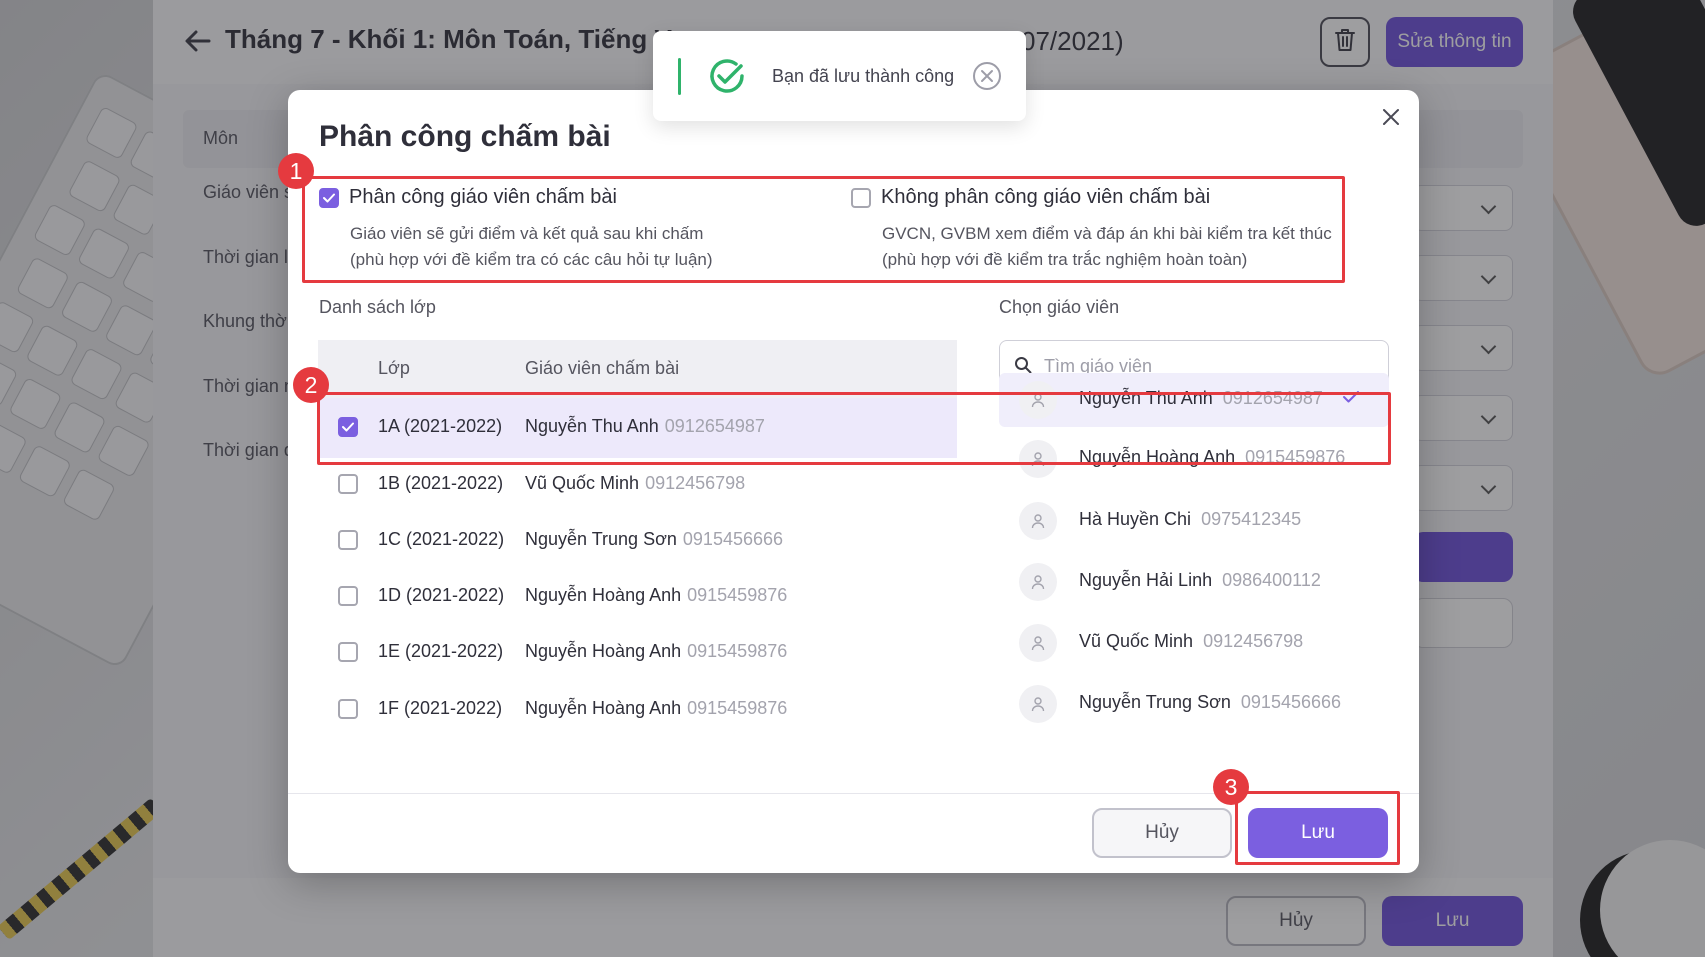  What do you see at coordinates (296, 171) in the screenshot?
I see `step-badge-1: 1` at bounding box center [296, 171].